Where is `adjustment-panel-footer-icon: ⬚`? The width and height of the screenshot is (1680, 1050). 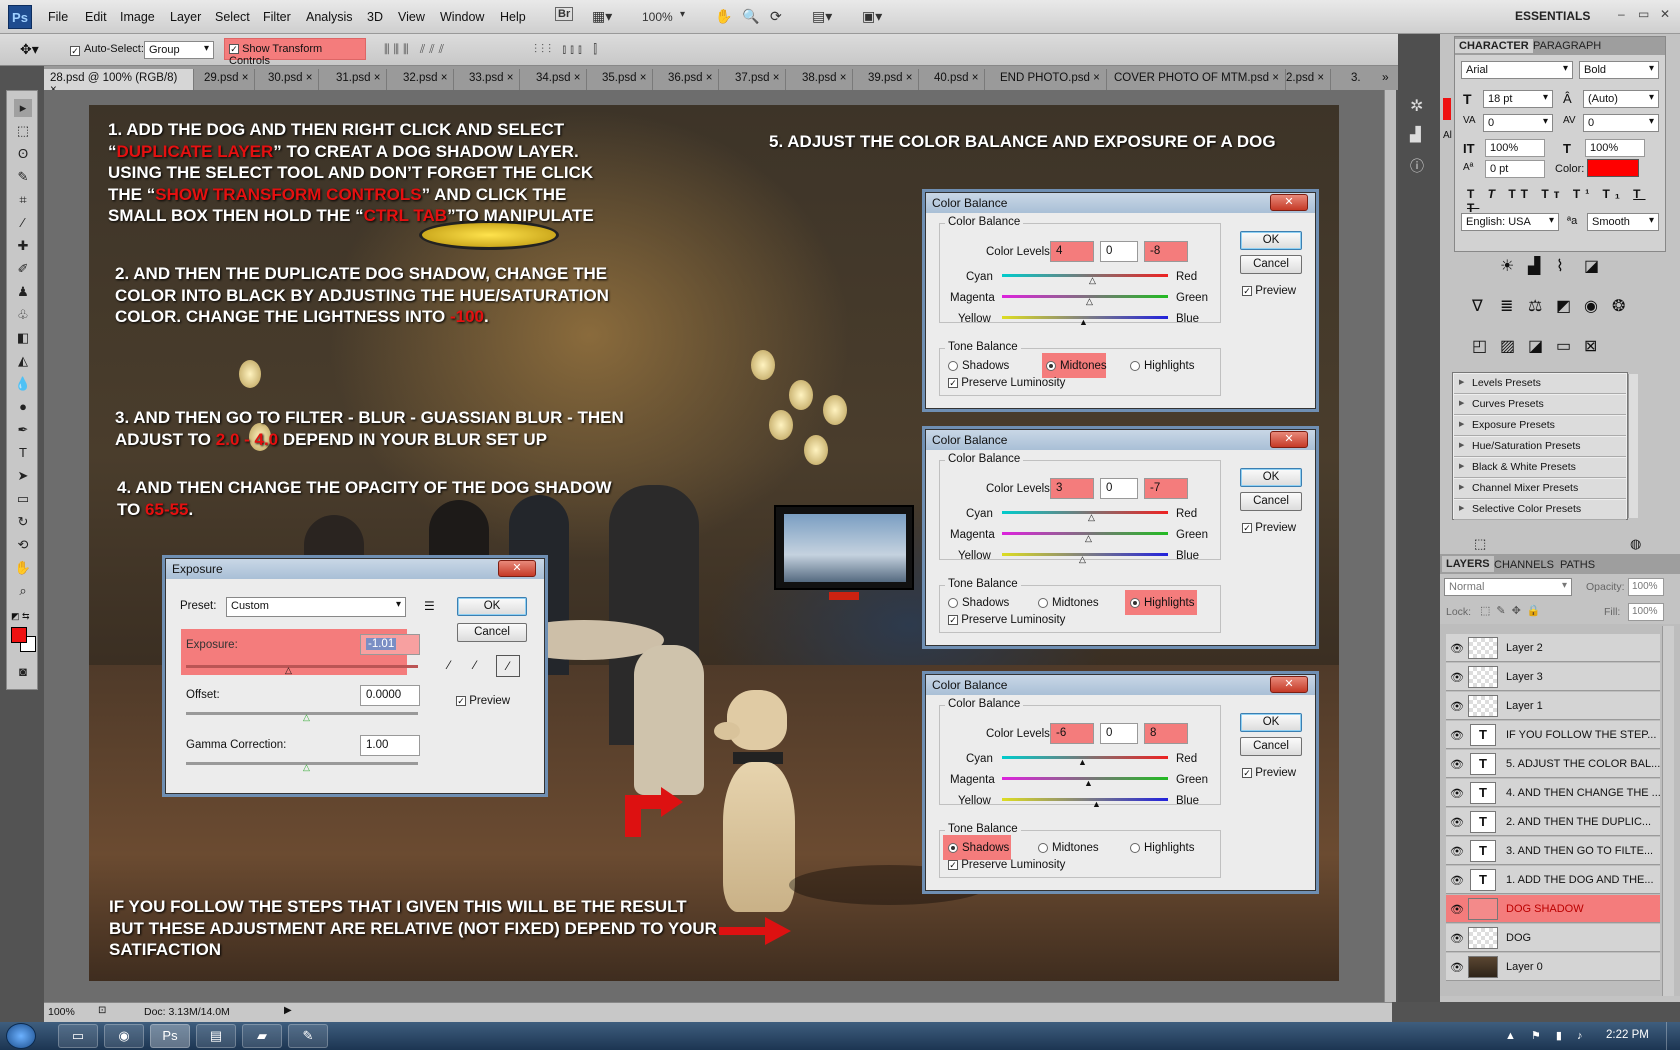
adjustment-panel-footer-icon: ⬚ is located at coordinates (1480, 544).